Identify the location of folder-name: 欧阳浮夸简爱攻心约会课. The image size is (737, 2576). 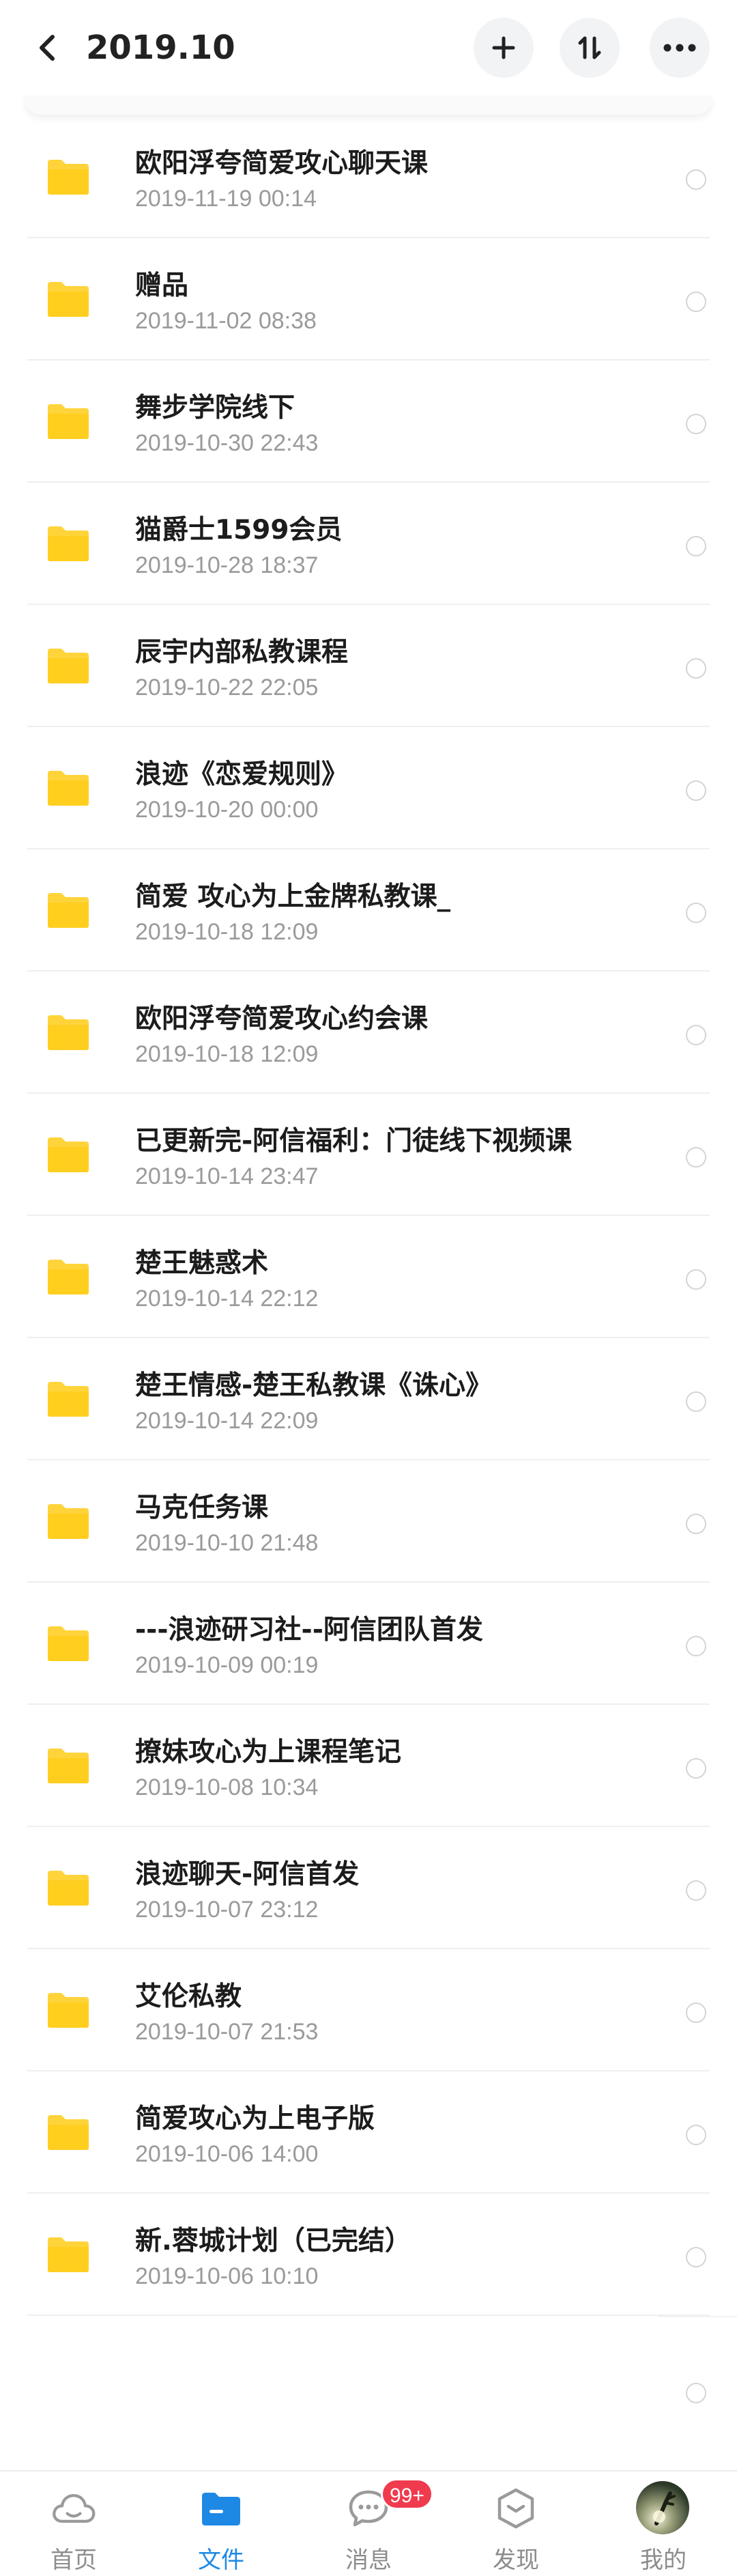
(282, 1019).